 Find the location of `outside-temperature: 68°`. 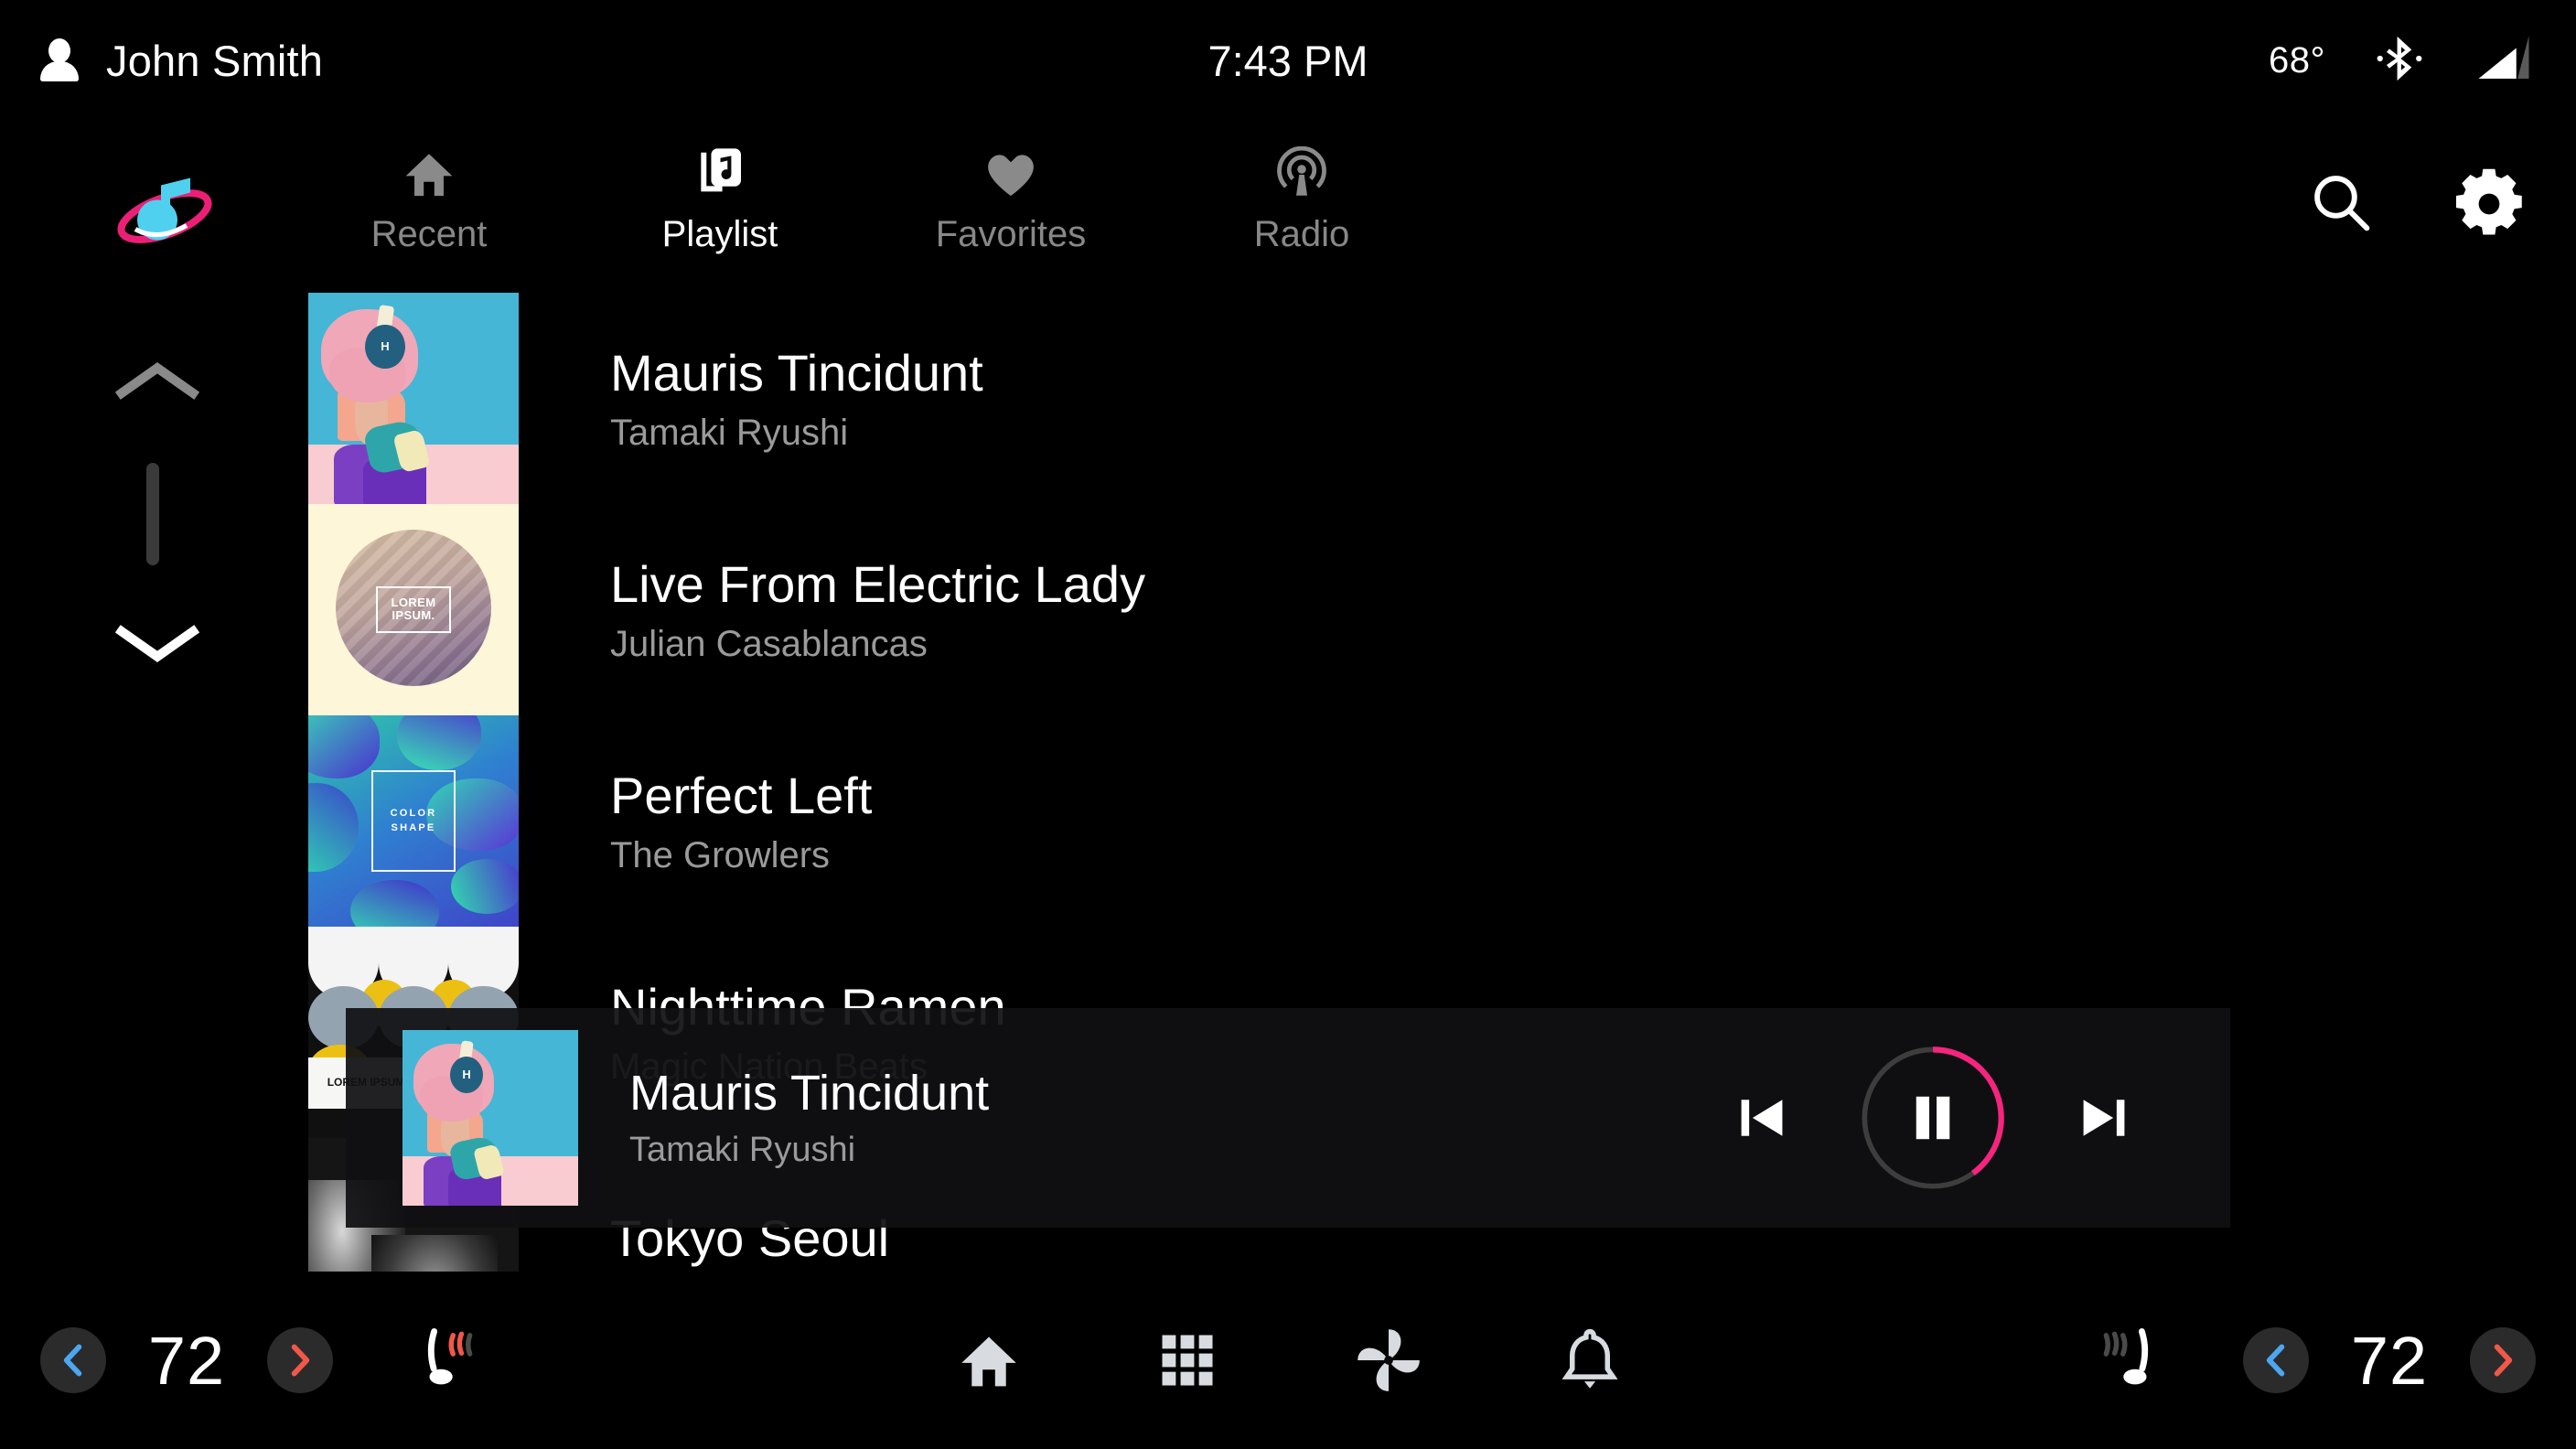

outside-temperature: 68° is located at coordinates (2297, 59).